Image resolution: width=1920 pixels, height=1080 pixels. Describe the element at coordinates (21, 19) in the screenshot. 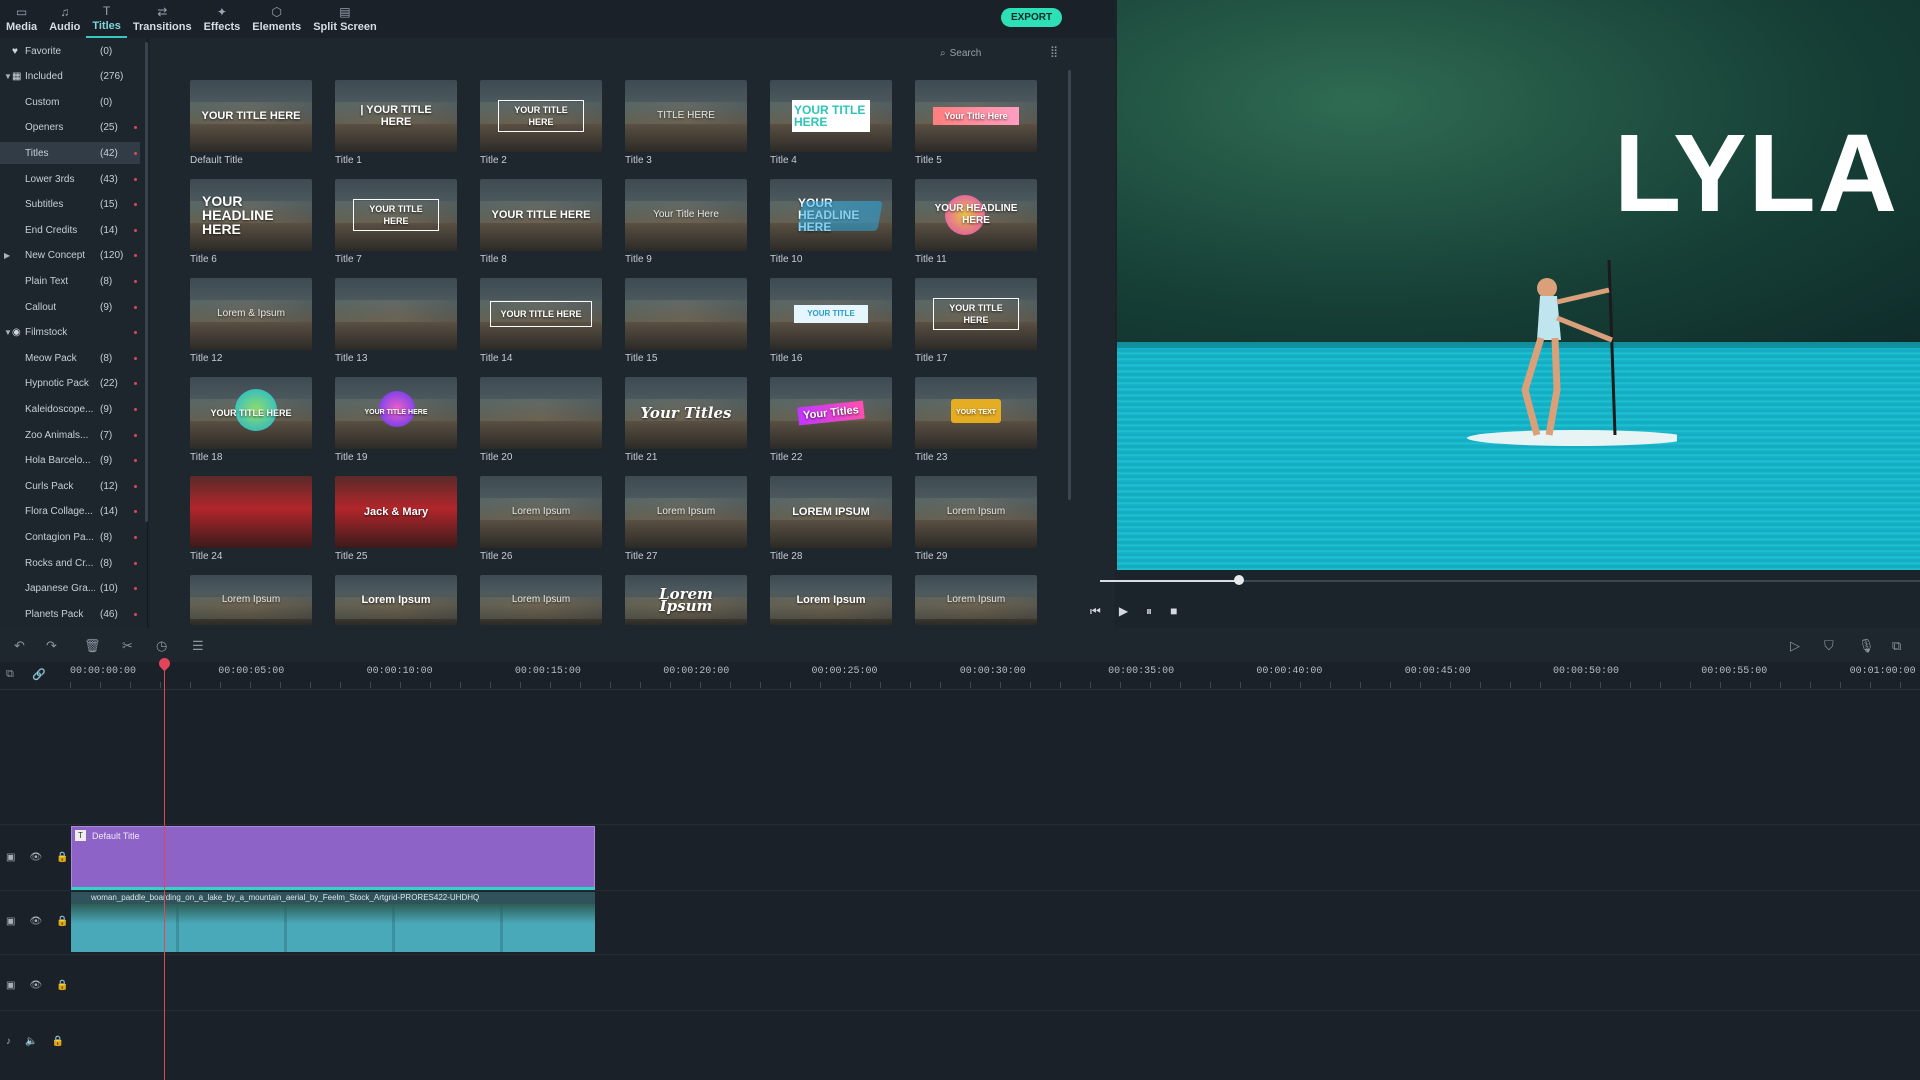

I see `tab-media: ▭ Media` at that location.